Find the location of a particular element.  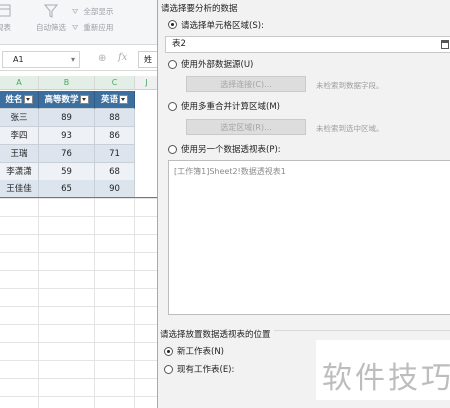

table-cell: 王瑞 is located at coordinates (19, 154).